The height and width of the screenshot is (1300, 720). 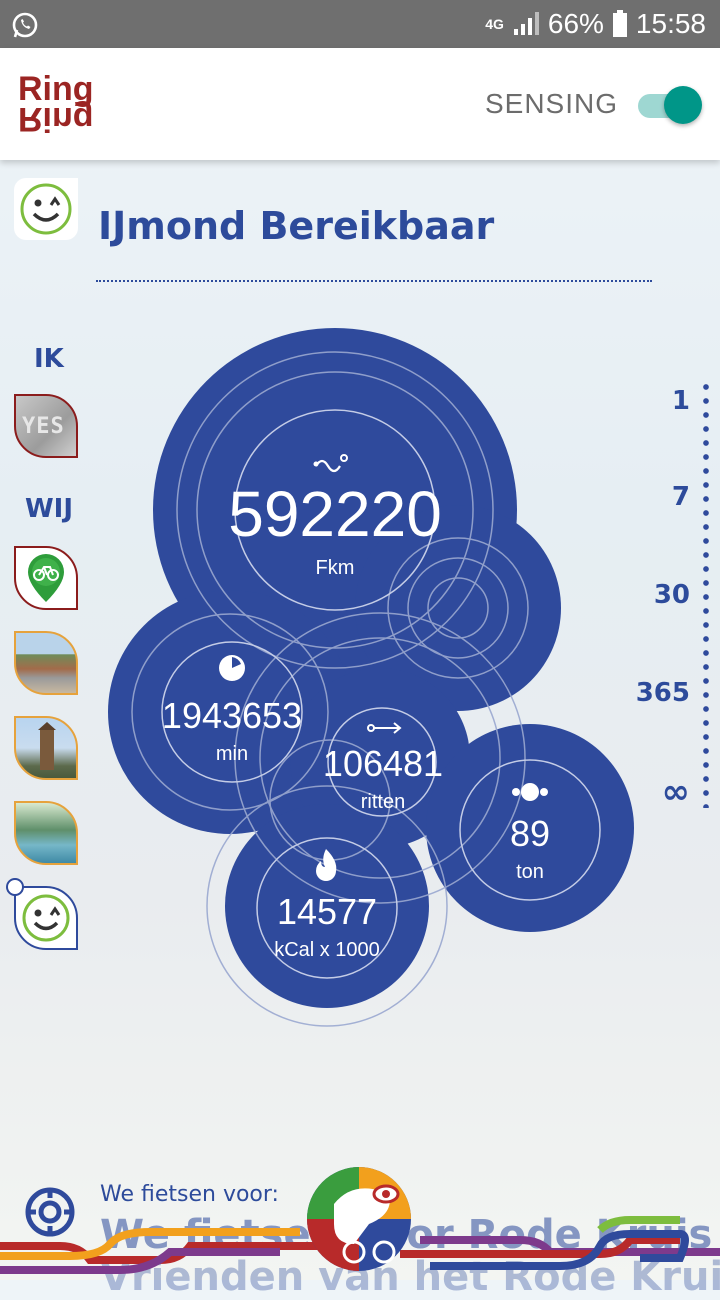 What do you see at coordinates (383, 802) in the screenshot?
I see `rides-unit: ritten` at bounding box center [383, 802].